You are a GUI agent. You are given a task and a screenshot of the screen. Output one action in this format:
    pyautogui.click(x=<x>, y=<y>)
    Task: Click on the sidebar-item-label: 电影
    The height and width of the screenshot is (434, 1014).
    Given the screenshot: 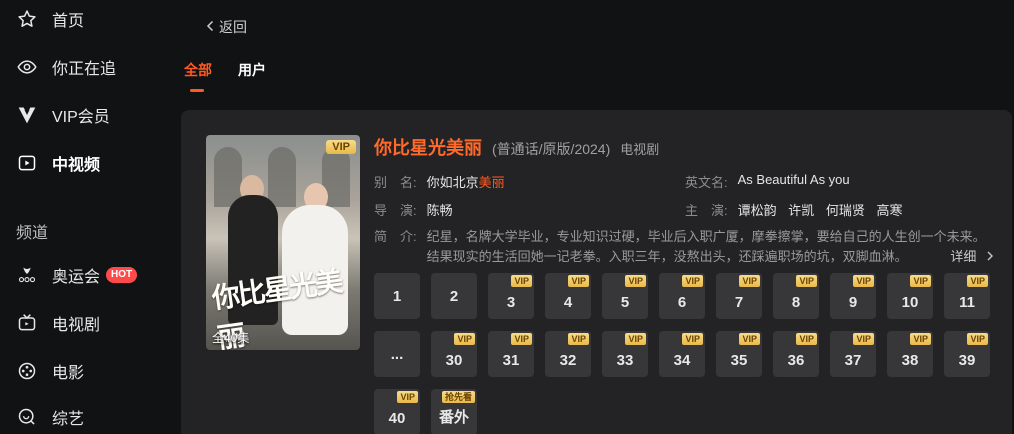 What is the action you would take?
    pyautogui.click(x=68, y=373)
    